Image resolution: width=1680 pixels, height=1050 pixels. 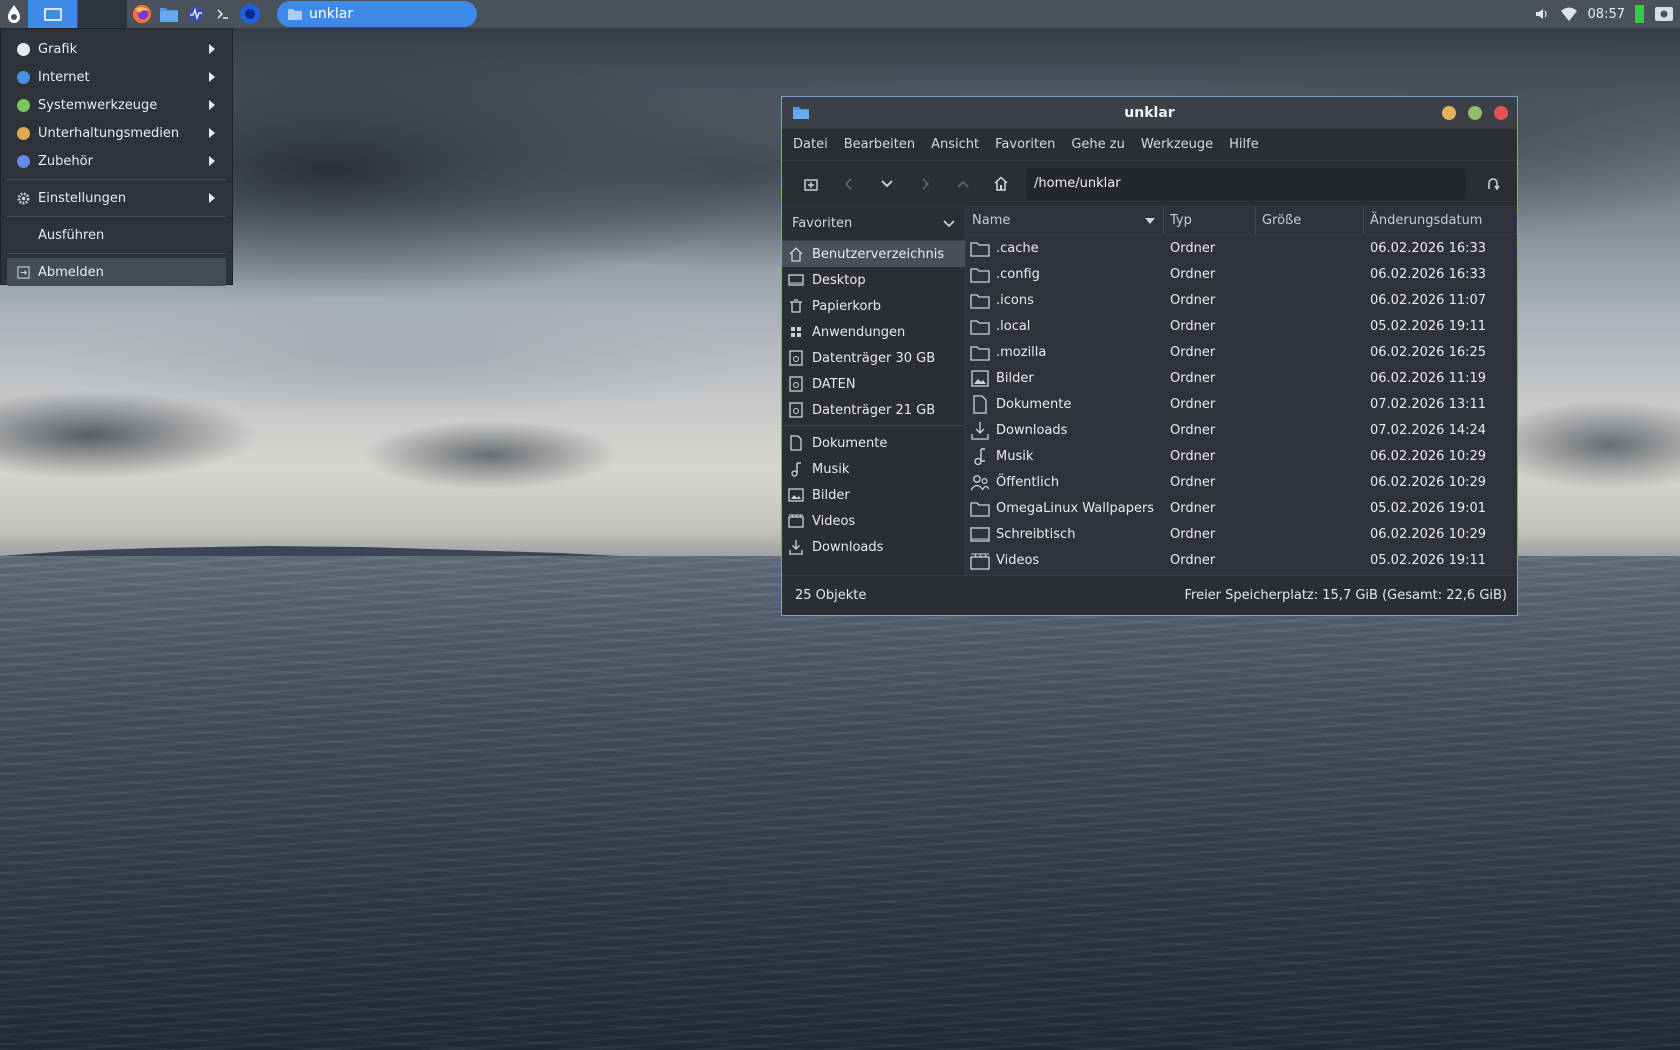 I want to click on forward-button, so click(x=925, y=184).